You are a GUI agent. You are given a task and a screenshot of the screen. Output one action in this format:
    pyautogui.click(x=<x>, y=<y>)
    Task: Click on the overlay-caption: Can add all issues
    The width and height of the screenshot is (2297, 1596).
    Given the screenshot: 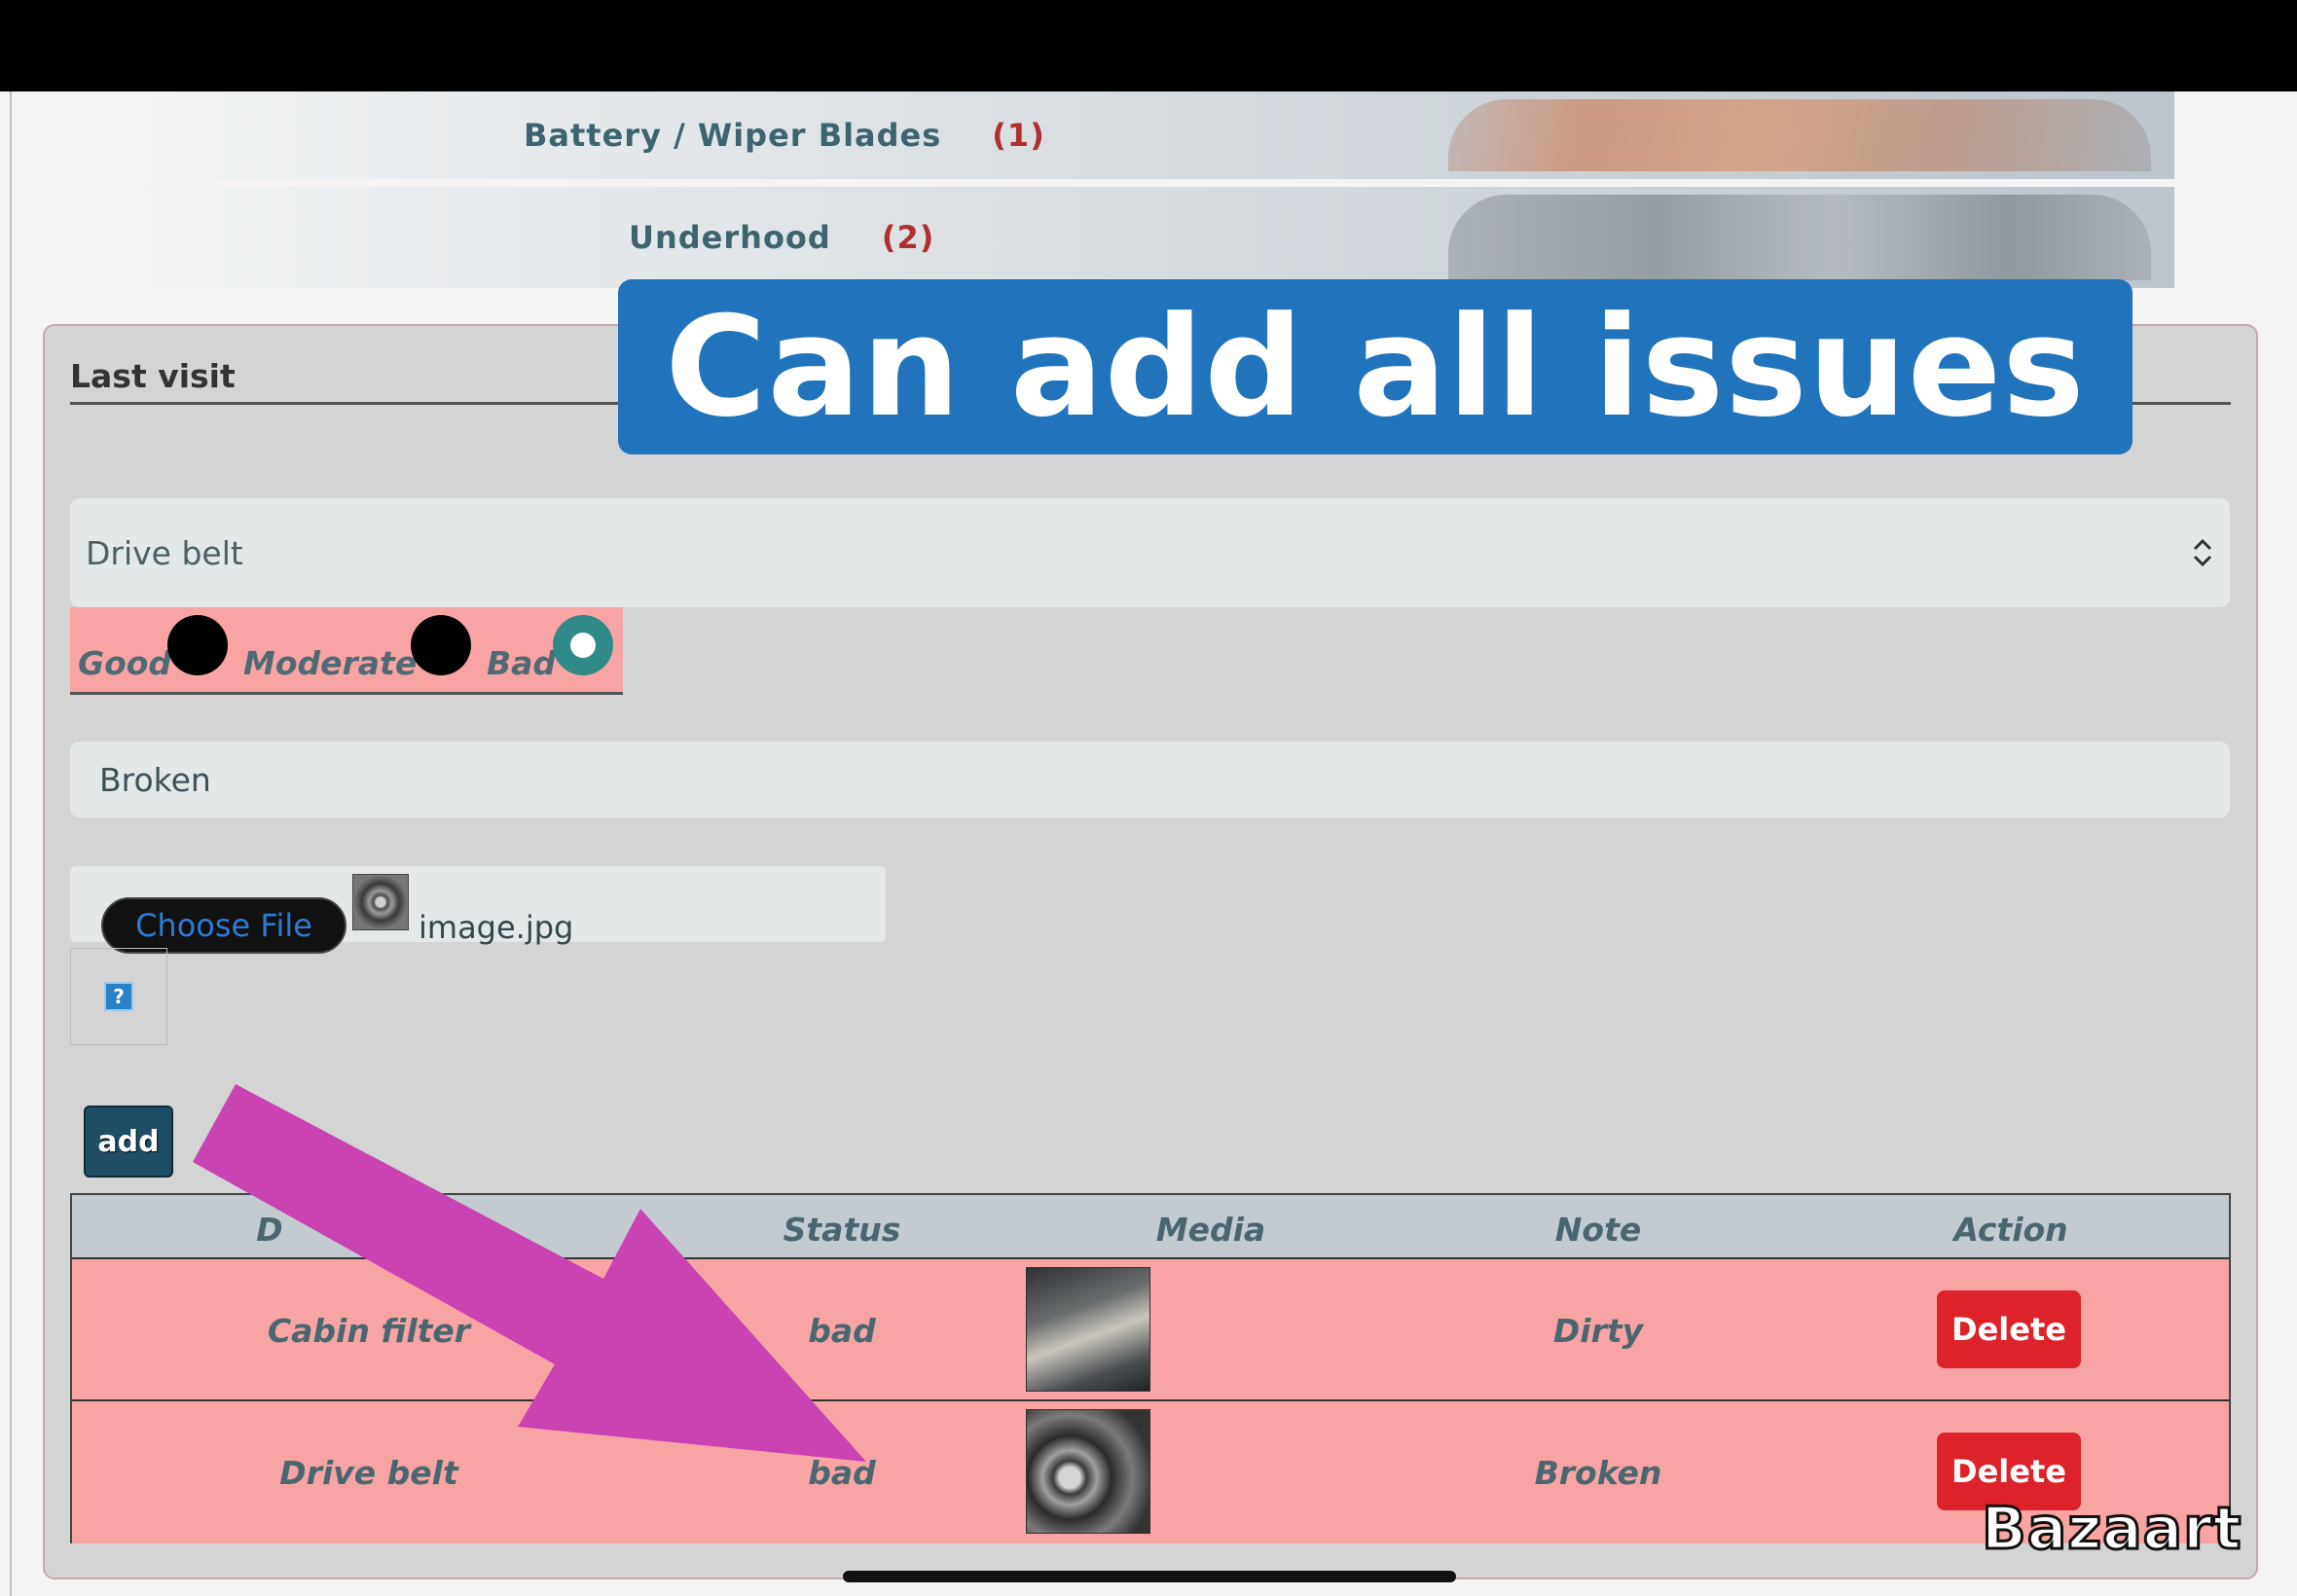 What is the action you would take?
    pyautogui.click(x=1375, y=366)
    